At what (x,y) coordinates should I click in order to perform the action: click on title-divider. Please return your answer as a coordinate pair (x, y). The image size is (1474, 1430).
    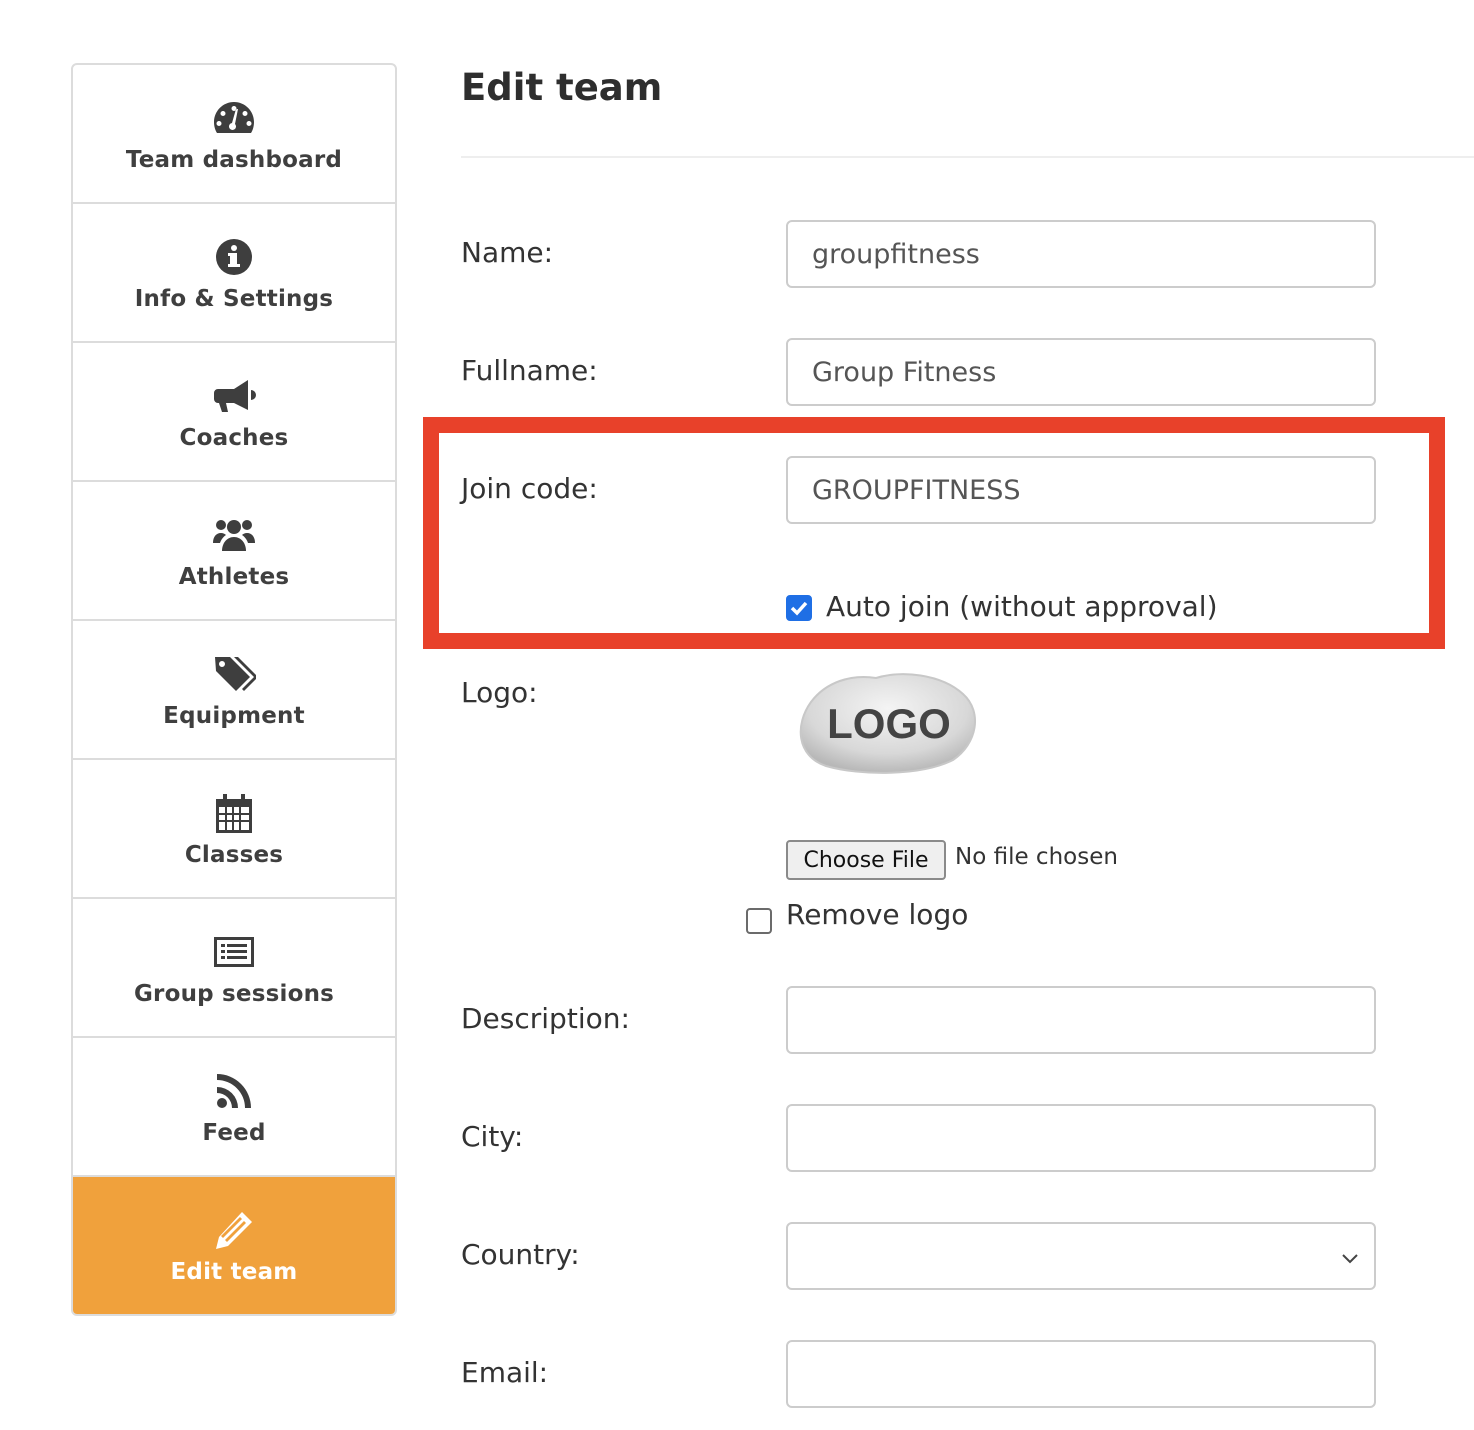
    Looking at the image, I should click on (967, 157).